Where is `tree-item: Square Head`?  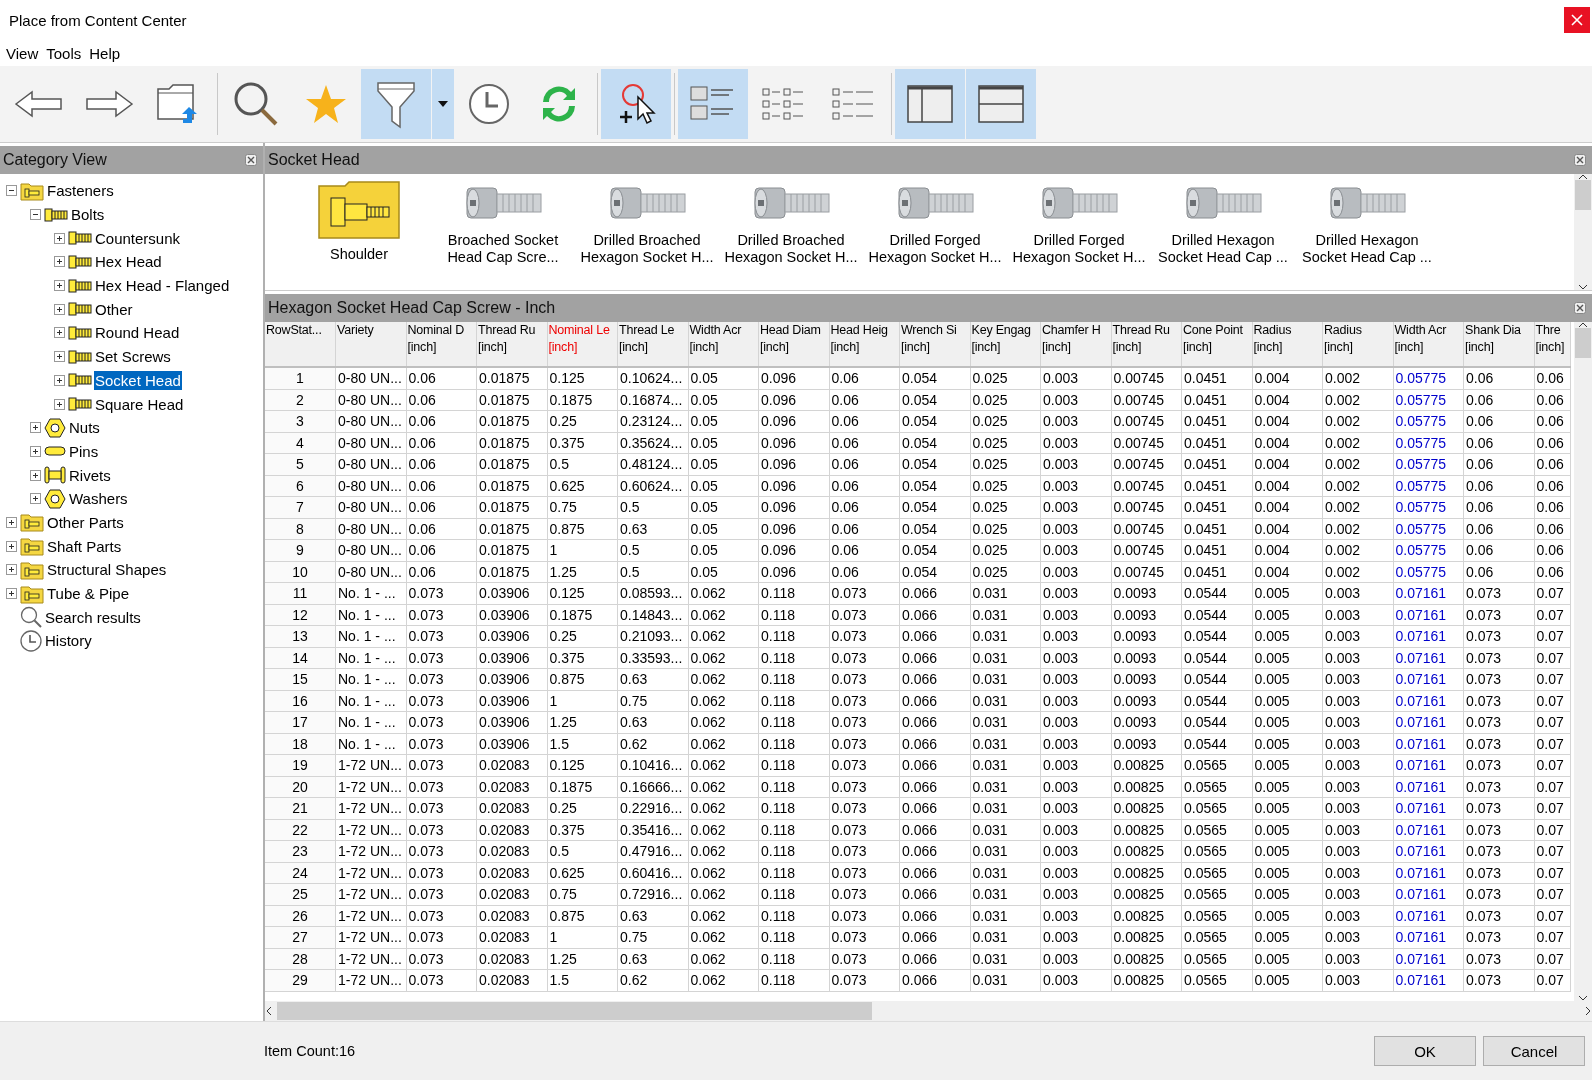 tree-item: Square Head is located at coordinates (139, 404).